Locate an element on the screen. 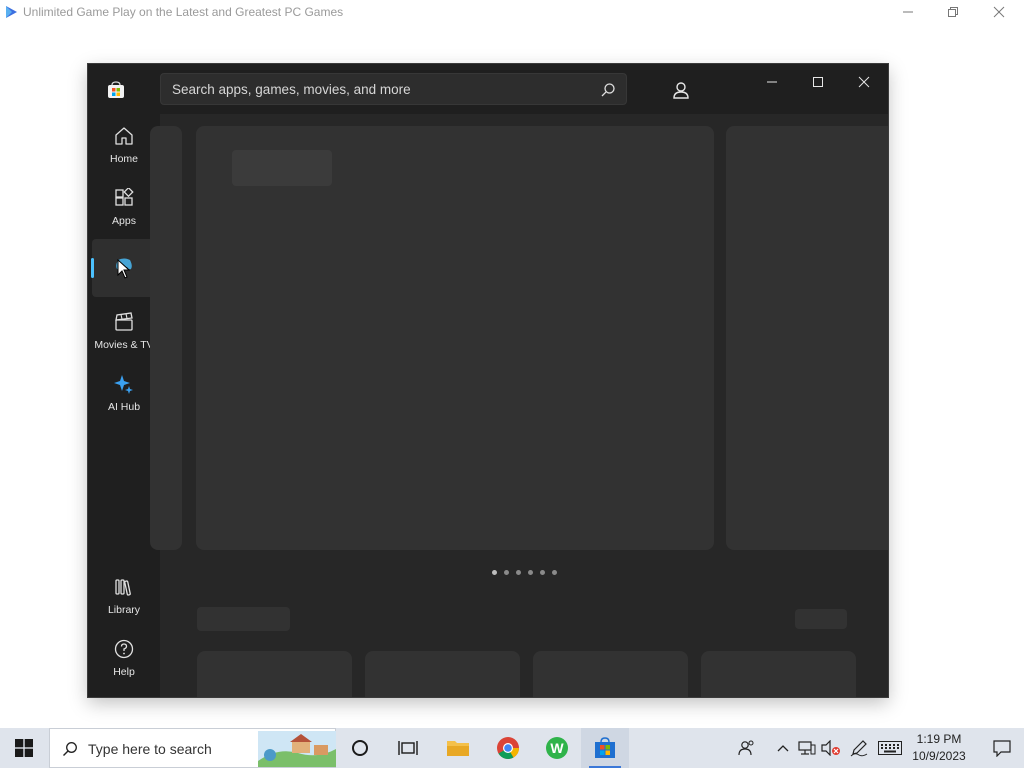 This screenshot has height=768, width=1024. start-button is located at coordinates (24, 748).